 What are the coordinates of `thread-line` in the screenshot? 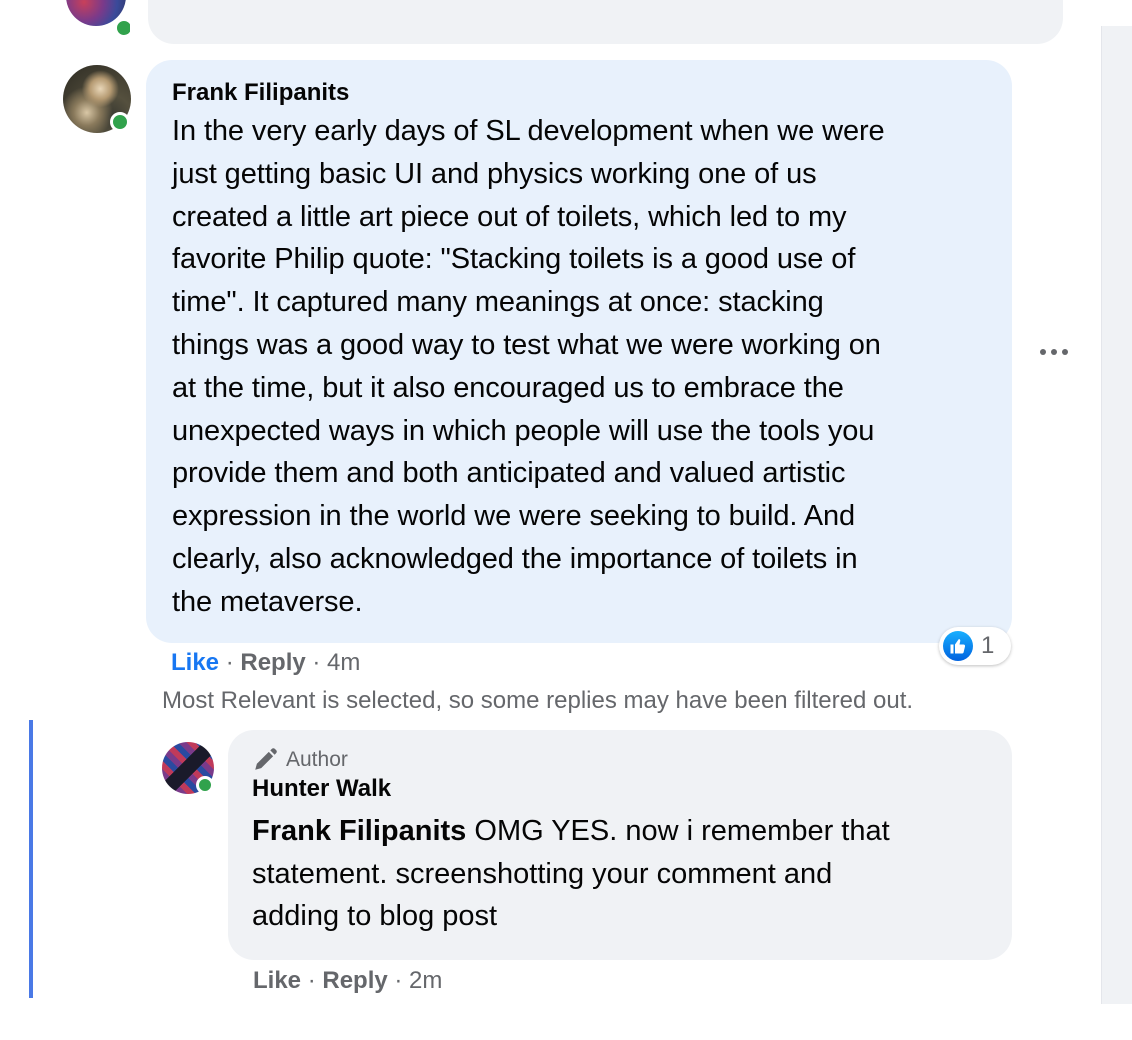 It's located at (31, 859).